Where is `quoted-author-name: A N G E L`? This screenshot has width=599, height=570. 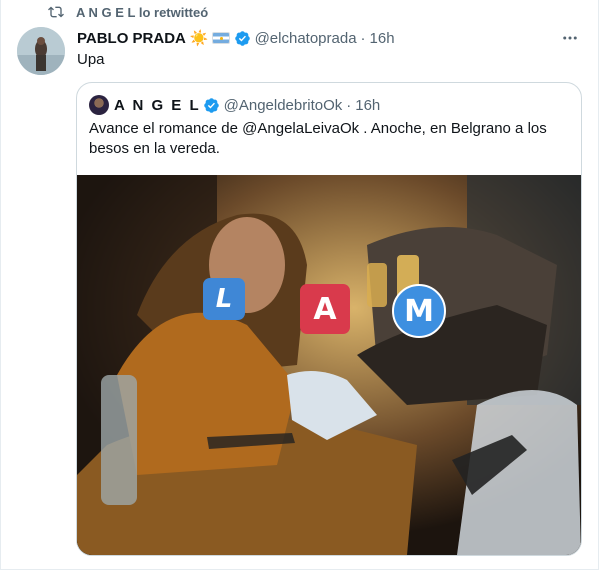
quoted-author-name: A N G E L is located at coordinates (157, 105).